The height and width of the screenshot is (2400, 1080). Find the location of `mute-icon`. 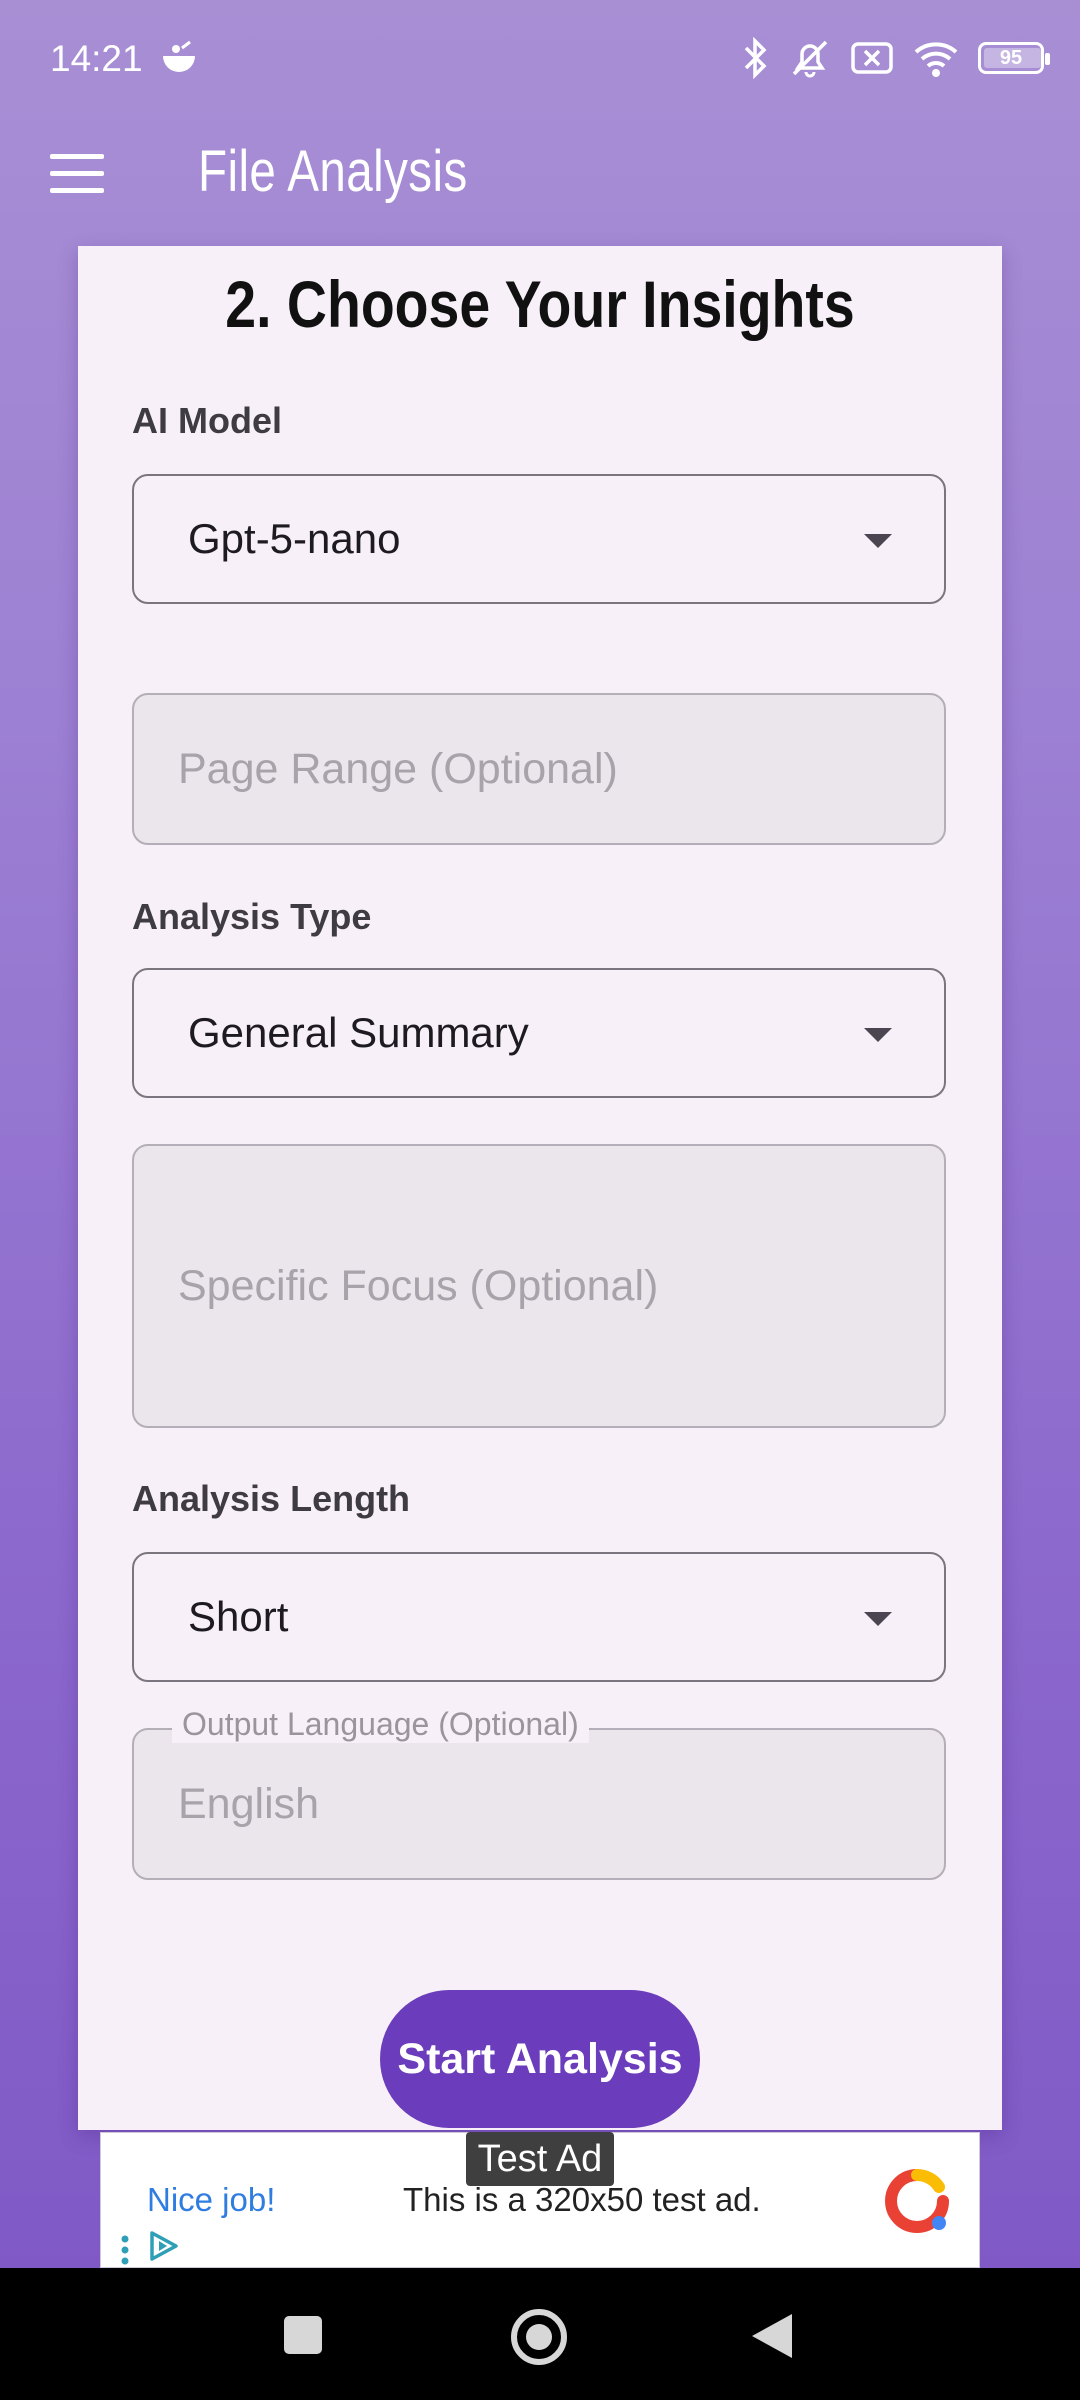

mute-icon is located at coordinates (810, 59).